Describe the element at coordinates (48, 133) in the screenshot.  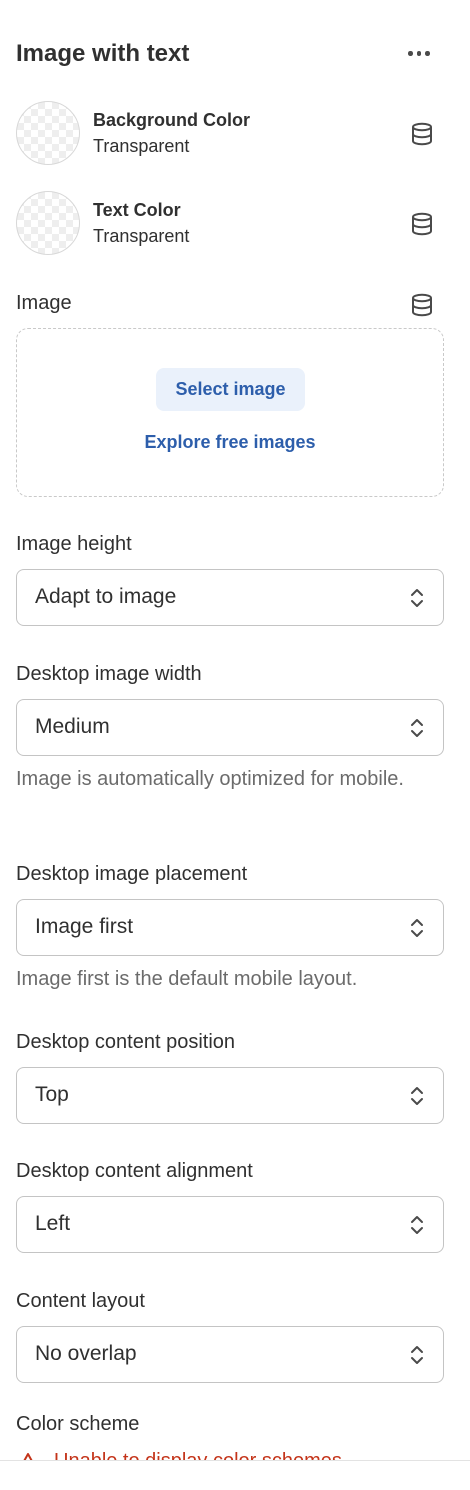
I see `background-color-swatch` at that location.